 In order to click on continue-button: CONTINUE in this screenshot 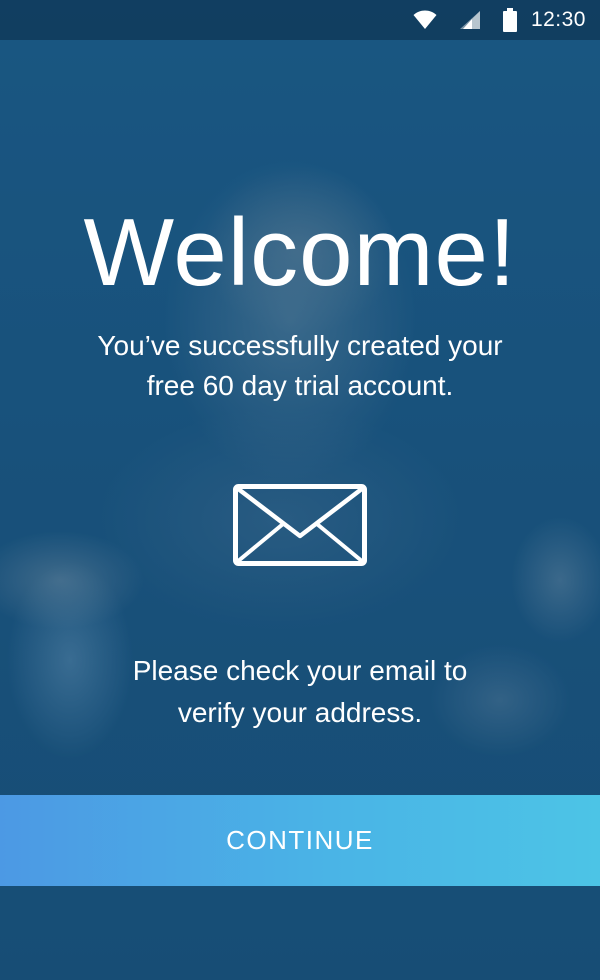, I will do `click(300, 840)`.